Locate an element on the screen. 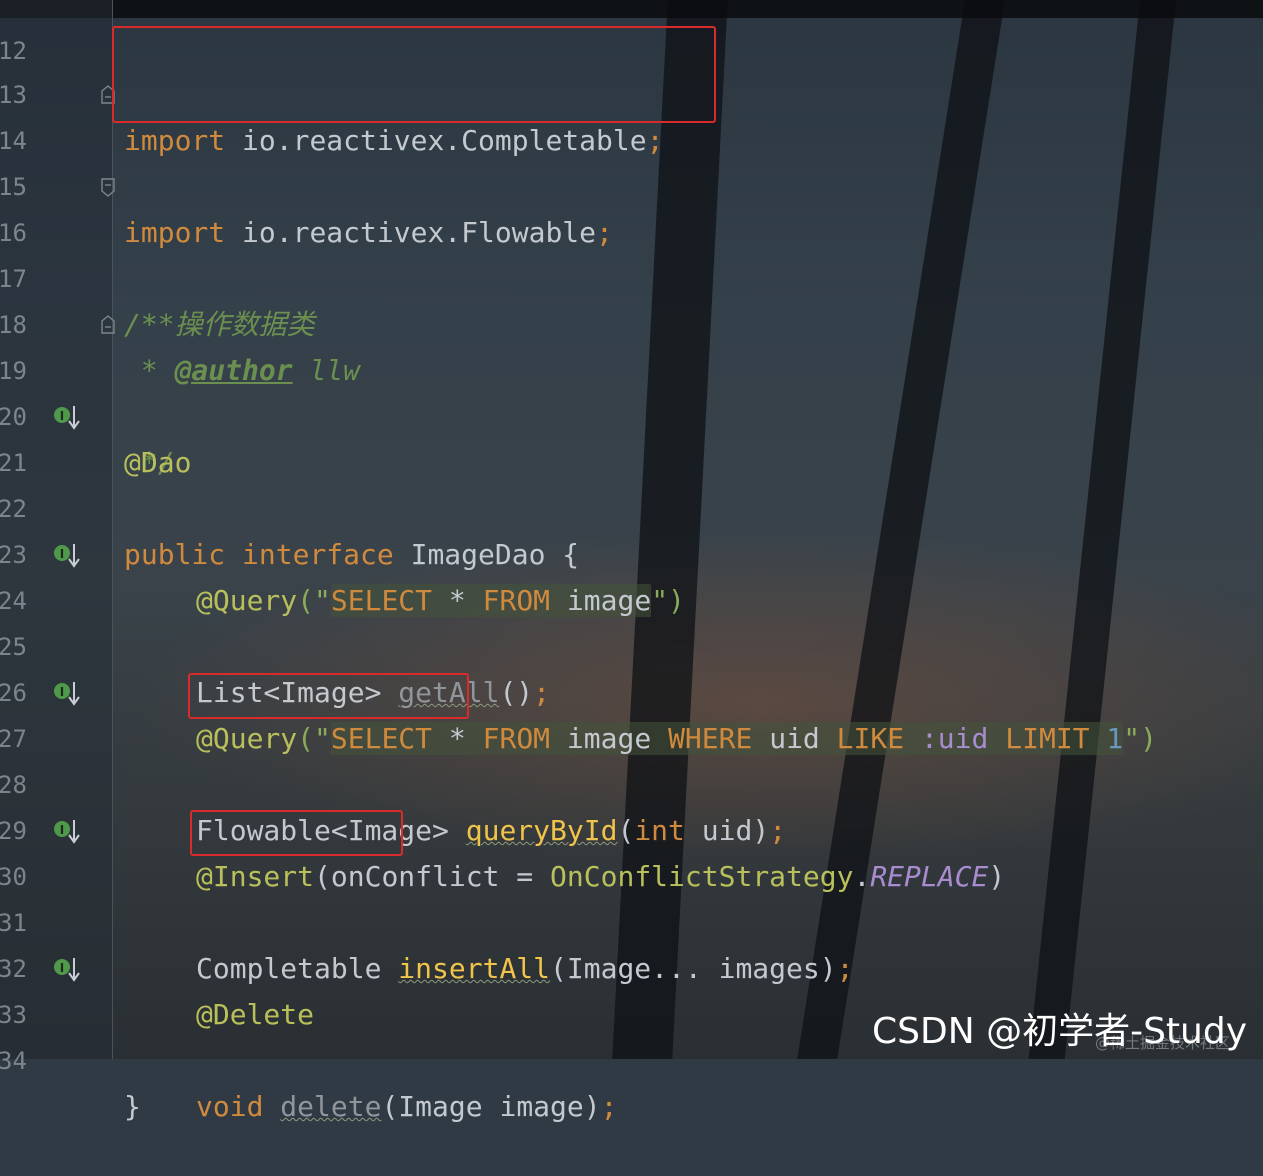 Image resolution: width=1263 pixels, height=1176 pixels. highlight-box-imports is located at coordinates (414, 74).